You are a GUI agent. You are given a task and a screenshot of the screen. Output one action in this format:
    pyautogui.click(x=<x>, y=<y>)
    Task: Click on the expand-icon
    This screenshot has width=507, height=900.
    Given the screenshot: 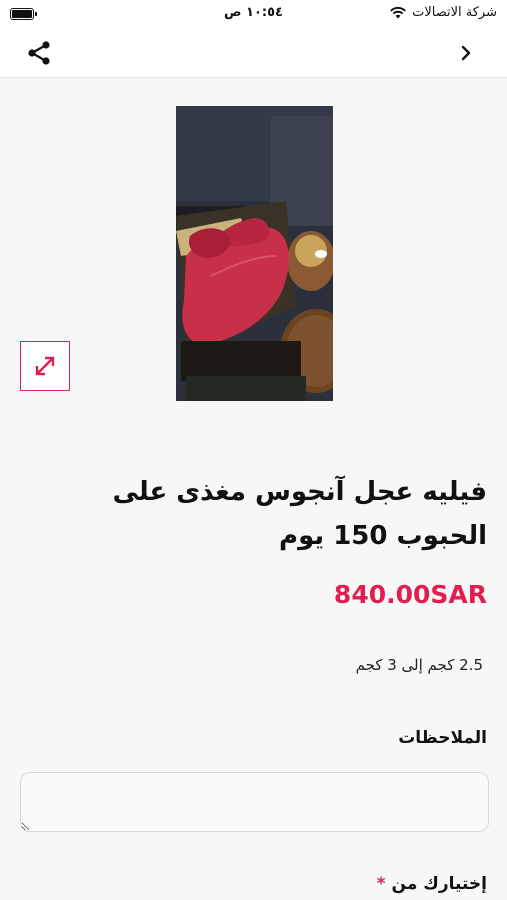 What is the action you would take?
    pyautogui.click(x=45, y=366)
    